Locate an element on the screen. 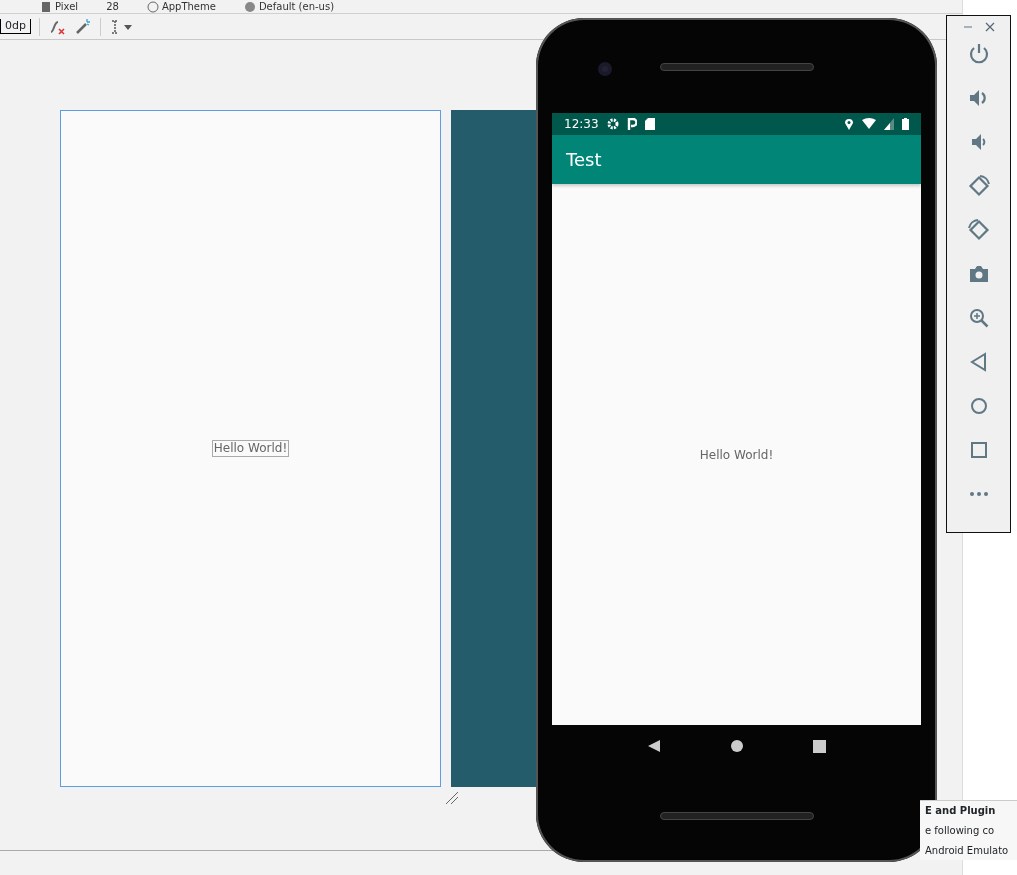 The height and width of the screenshot is (875, 1017). power-icon is located at coordinates (978, 54).